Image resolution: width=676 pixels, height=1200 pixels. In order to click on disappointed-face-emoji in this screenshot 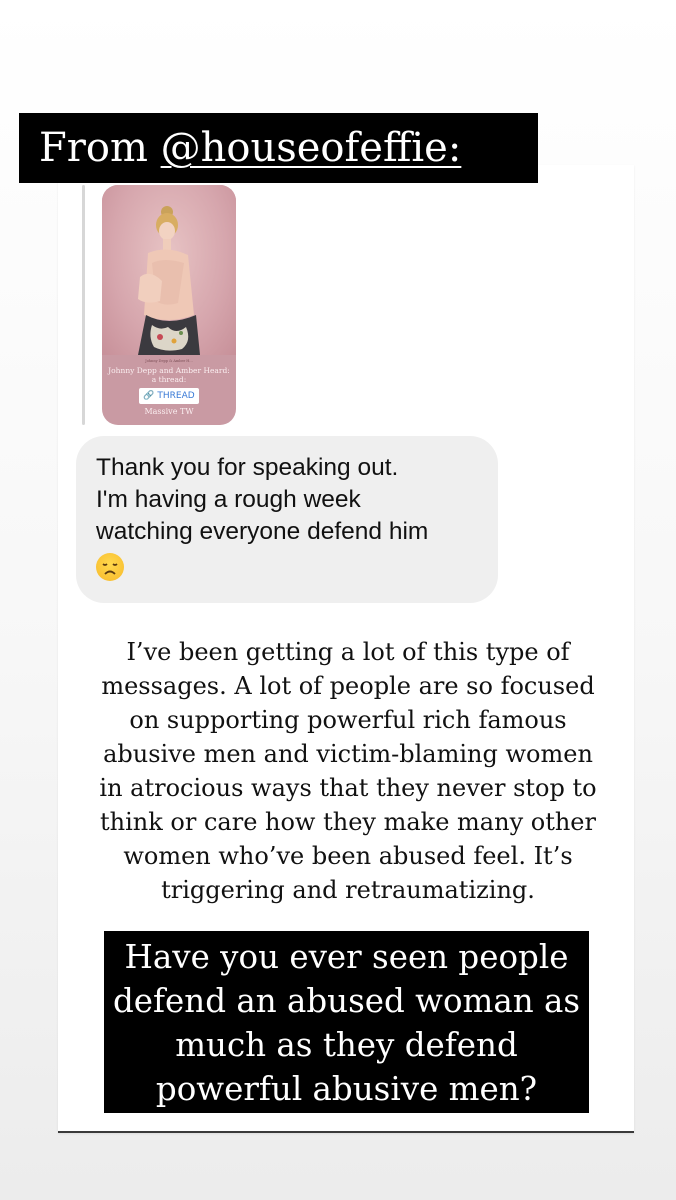, I will do `click(110, 566)`.